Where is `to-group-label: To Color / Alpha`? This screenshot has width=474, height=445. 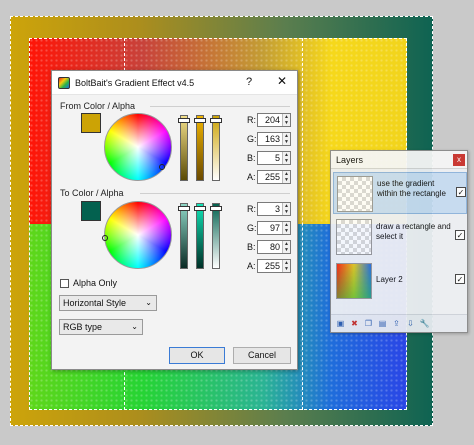 to-group-label: To Color / Alpha is located at coordinates (92, 193).